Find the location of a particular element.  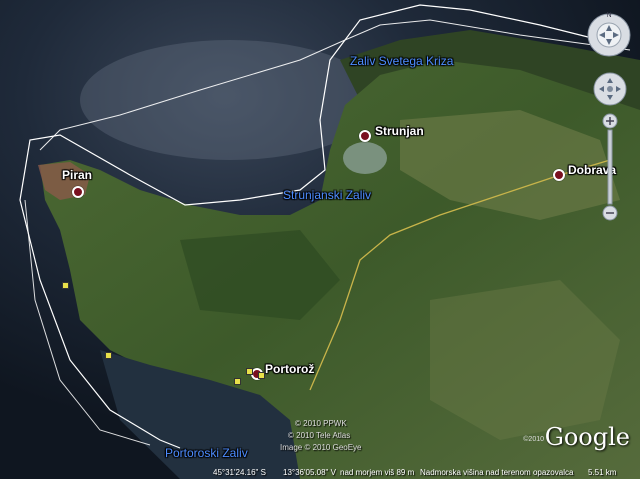

place-label-piran: Piran is located at coordinates (77, 175).